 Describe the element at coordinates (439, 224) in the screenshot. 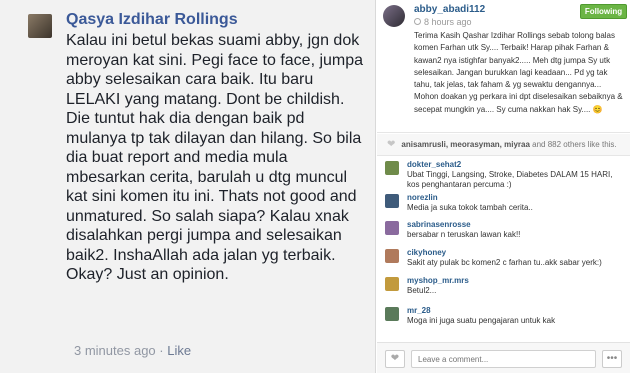

I see `comment-username: sabrinasenrosse` at that location.